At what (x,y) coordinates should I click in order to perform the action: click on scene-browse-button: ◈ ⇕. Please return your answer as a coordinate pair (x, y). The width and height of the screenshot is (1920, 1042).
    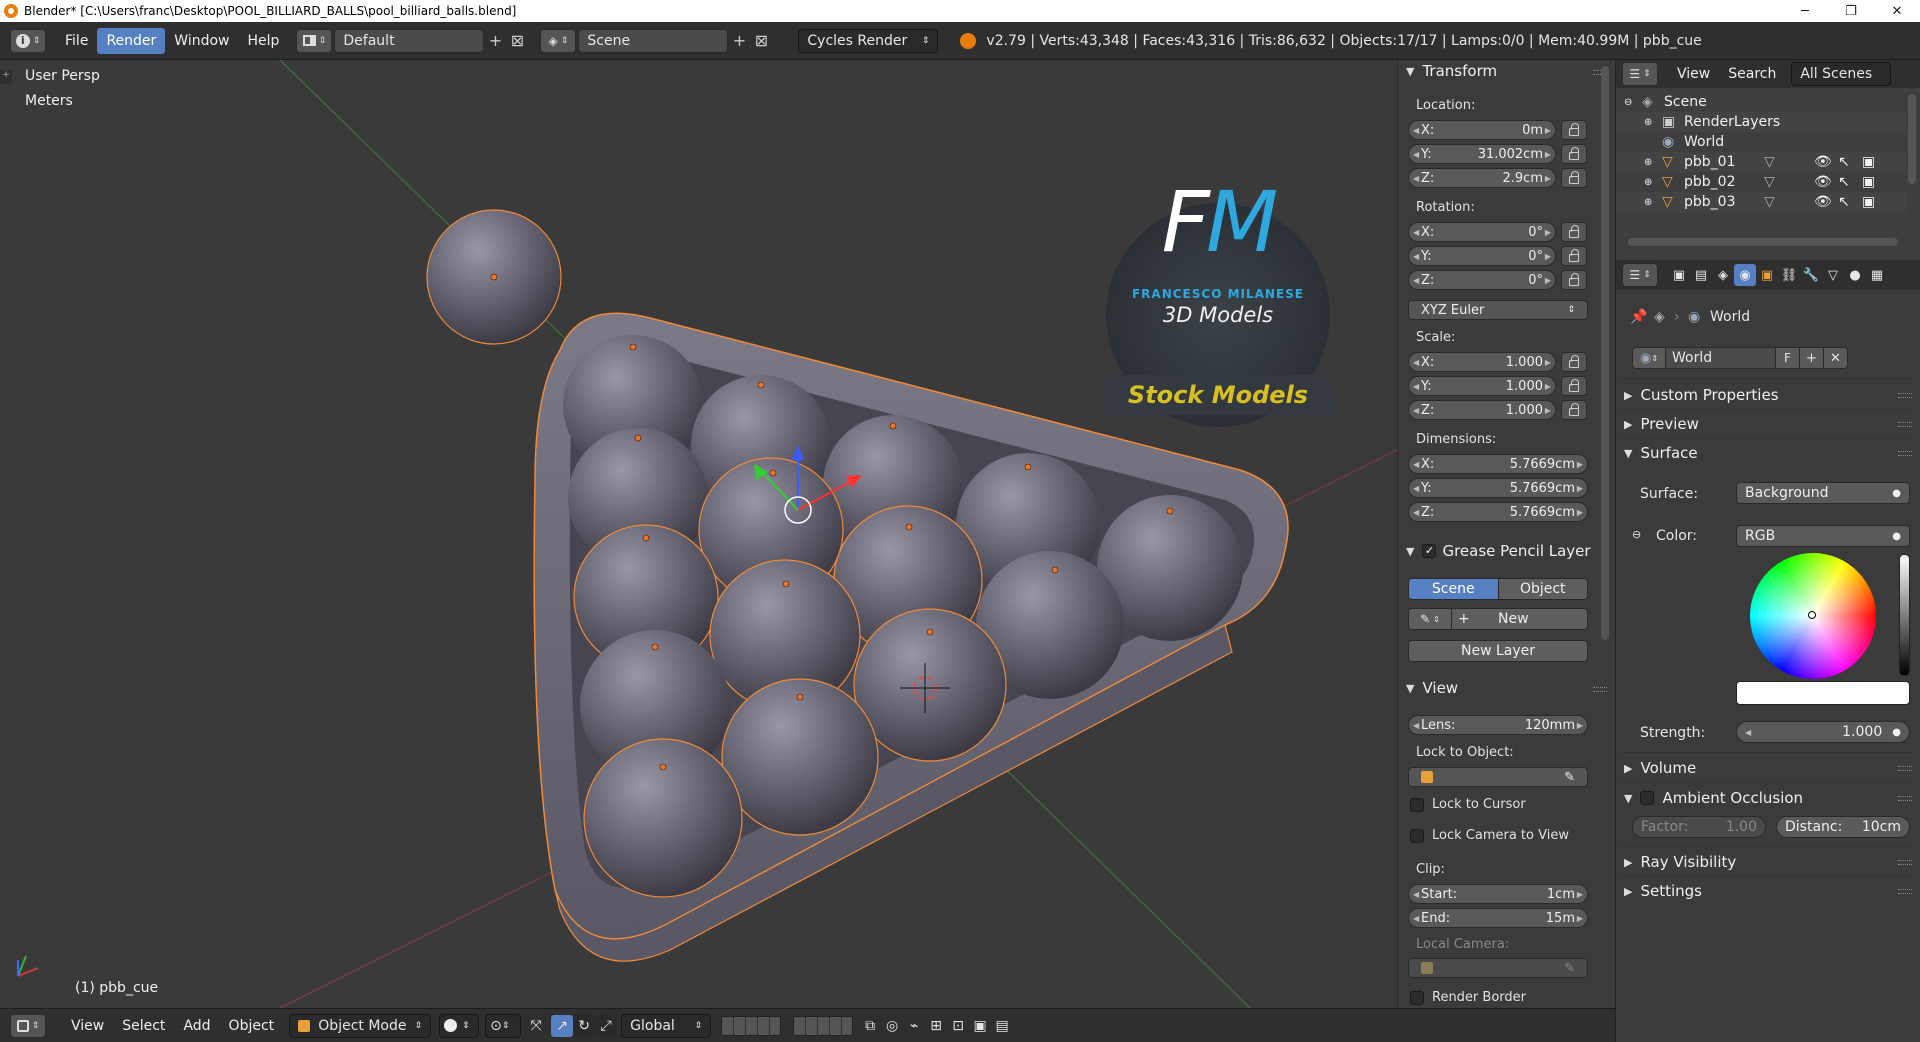
    Looking at the image, I should click on (558, 40).